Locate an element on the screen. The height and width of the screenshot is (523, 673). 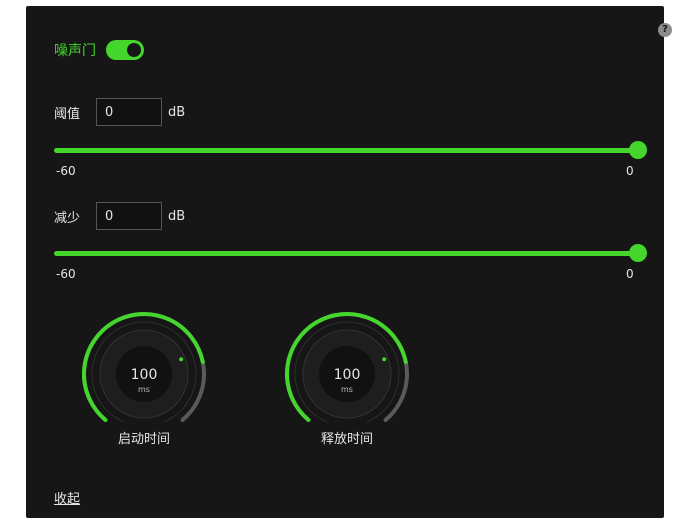
toggle-knob is located at coordinates (134, 50).